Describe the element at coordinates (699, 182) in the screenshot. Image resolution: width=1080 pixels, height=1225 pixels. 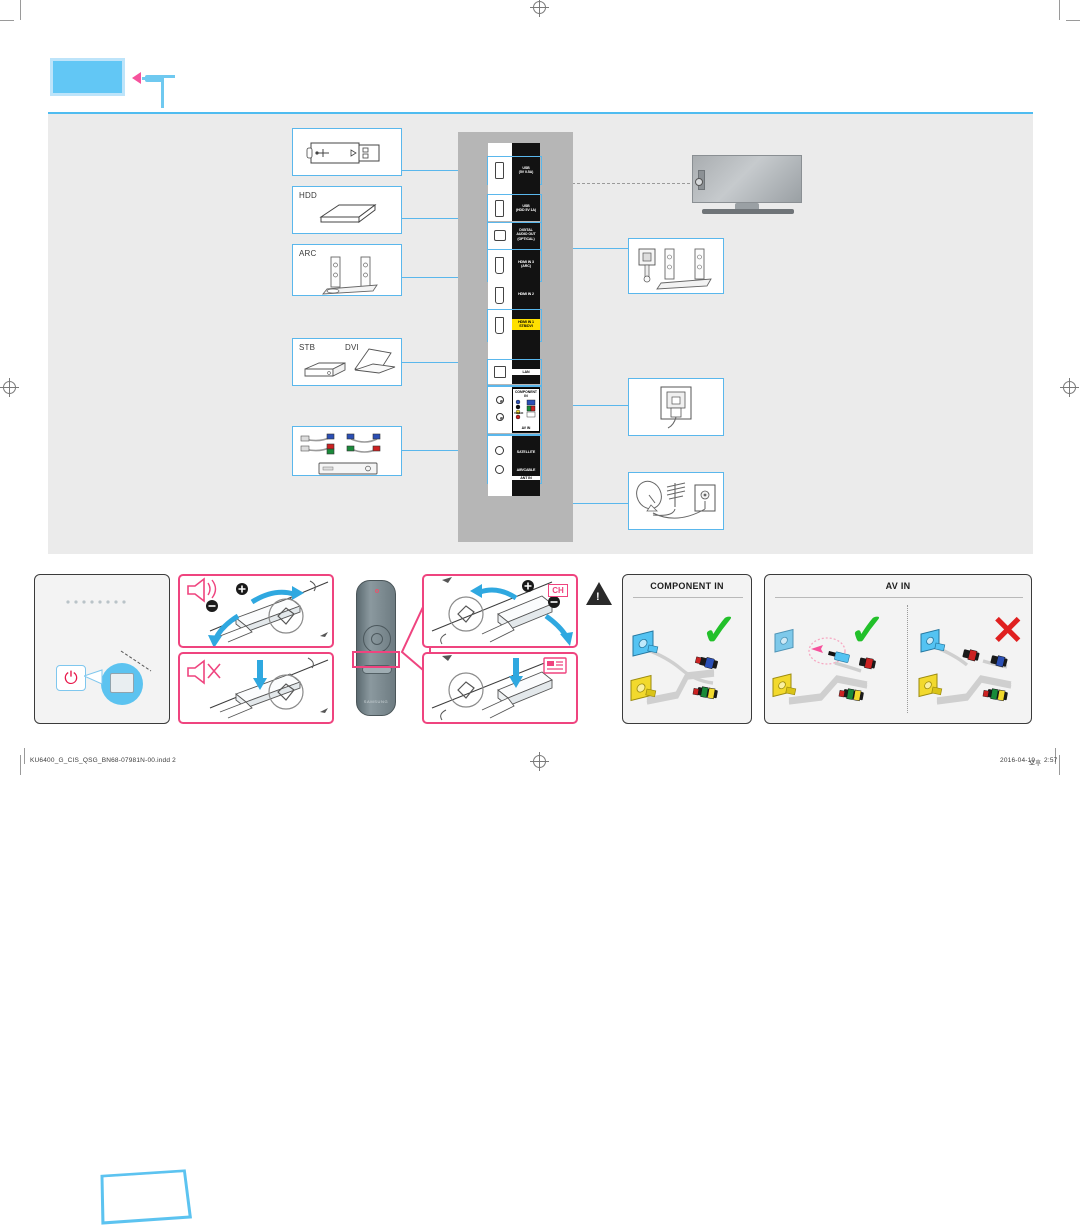
I see `tv-rear-optical-port-icon` at that location.